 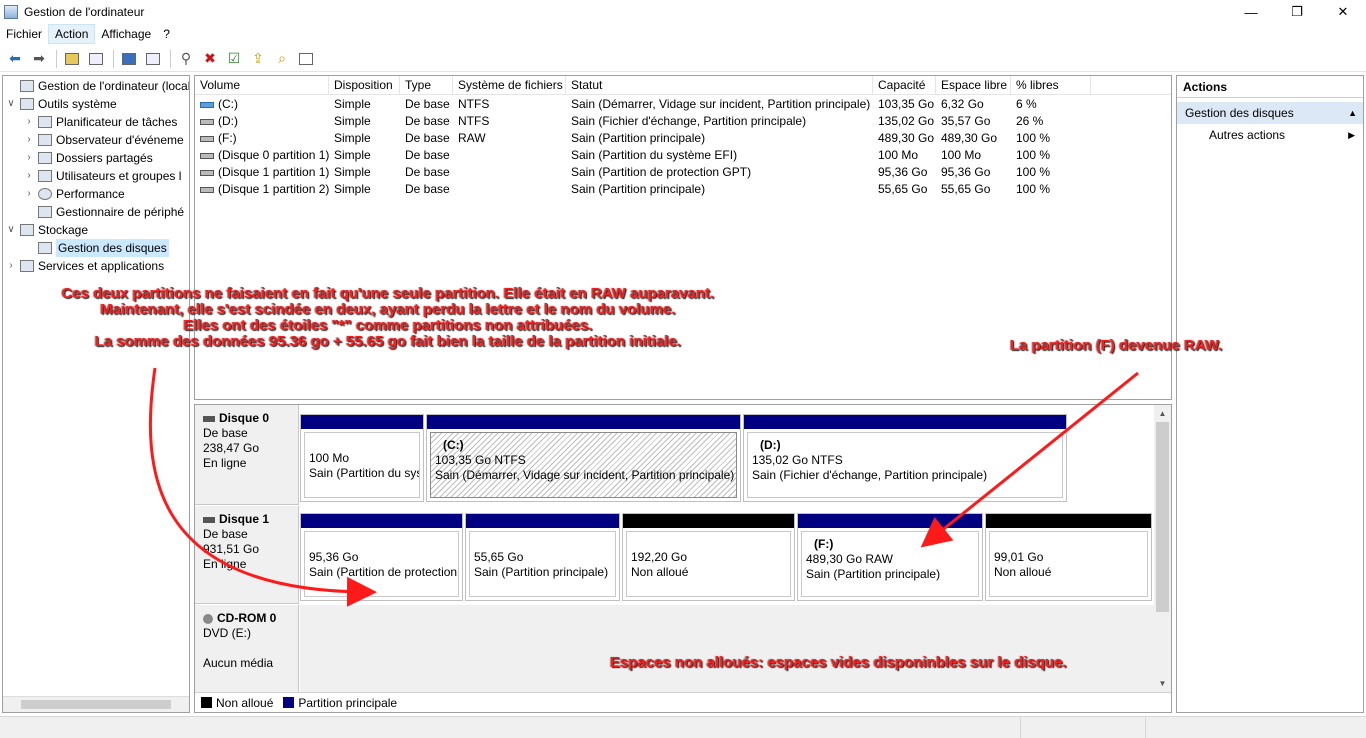 What do you see at coordinates (963, 121) in the screenshot?
I see `table-cell: 35,57 Go` at bounding box center [963, 121].